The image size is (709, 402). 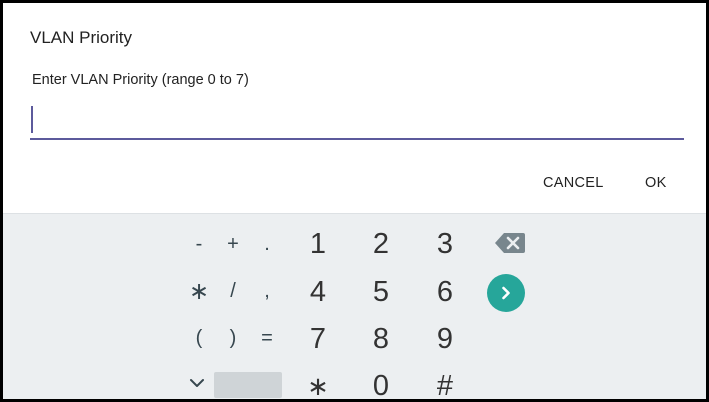 I want to click on cancel-button: CANCEL, so click(x=573, y=183).